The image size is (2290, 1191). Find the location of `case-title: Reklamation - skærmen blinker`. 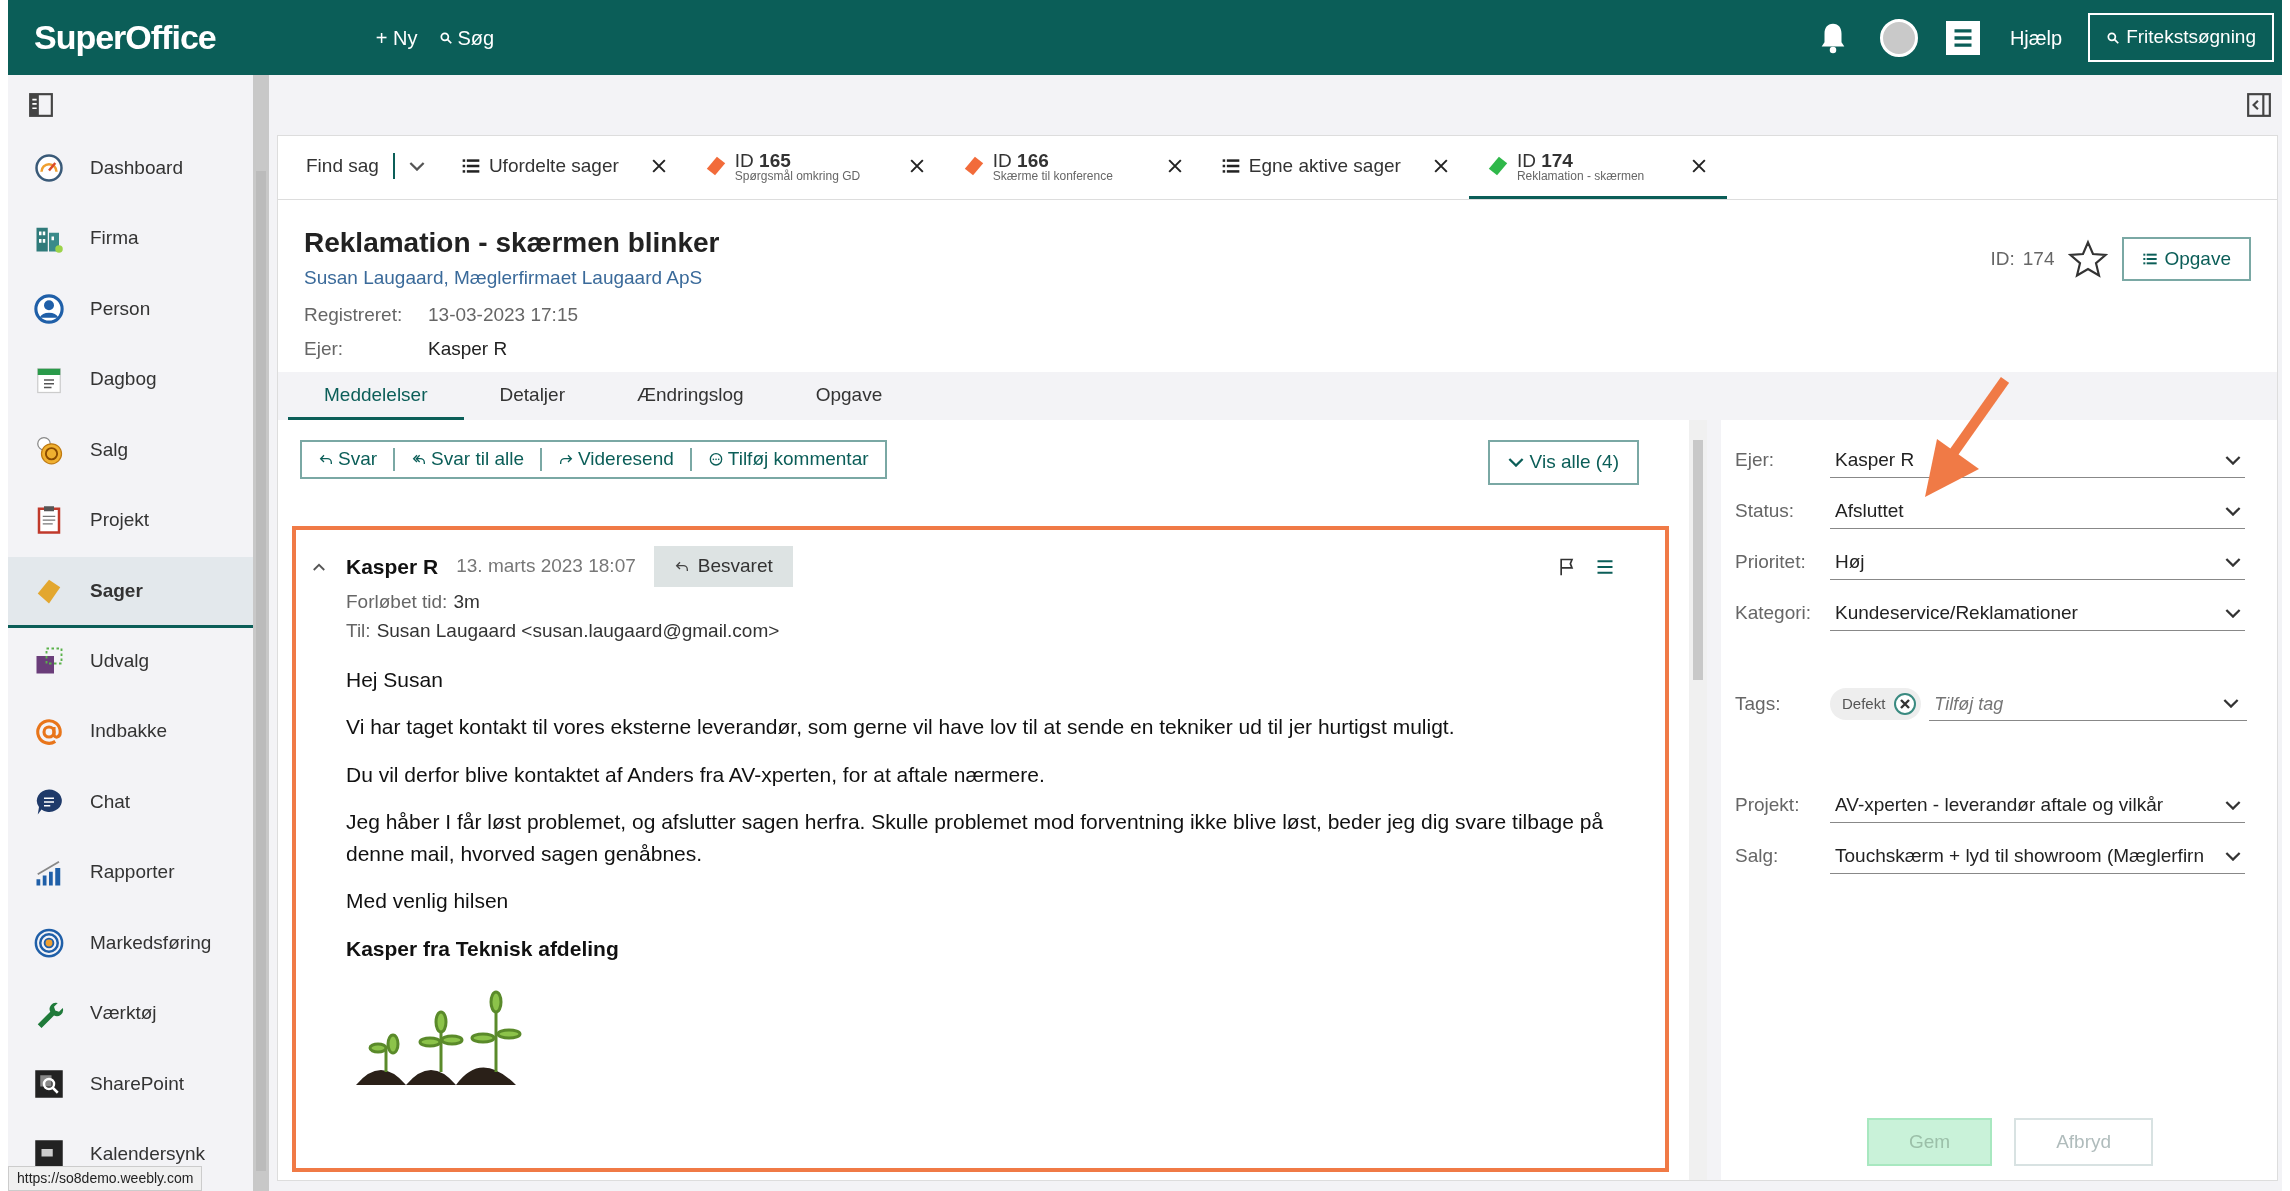

case-title: Reklamation - skærmen blinker is located at coordinates (512, 243).